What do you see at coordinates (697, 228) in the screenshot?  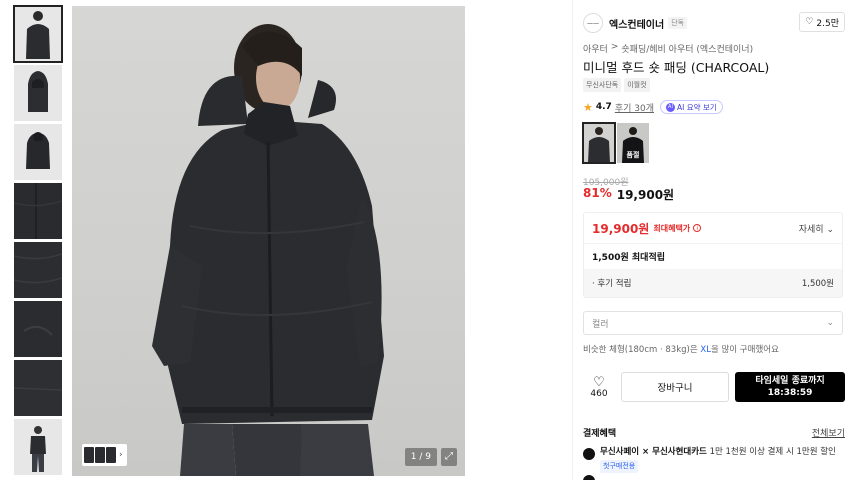 I see `info-icon: i` at bounding box center [697, 228].